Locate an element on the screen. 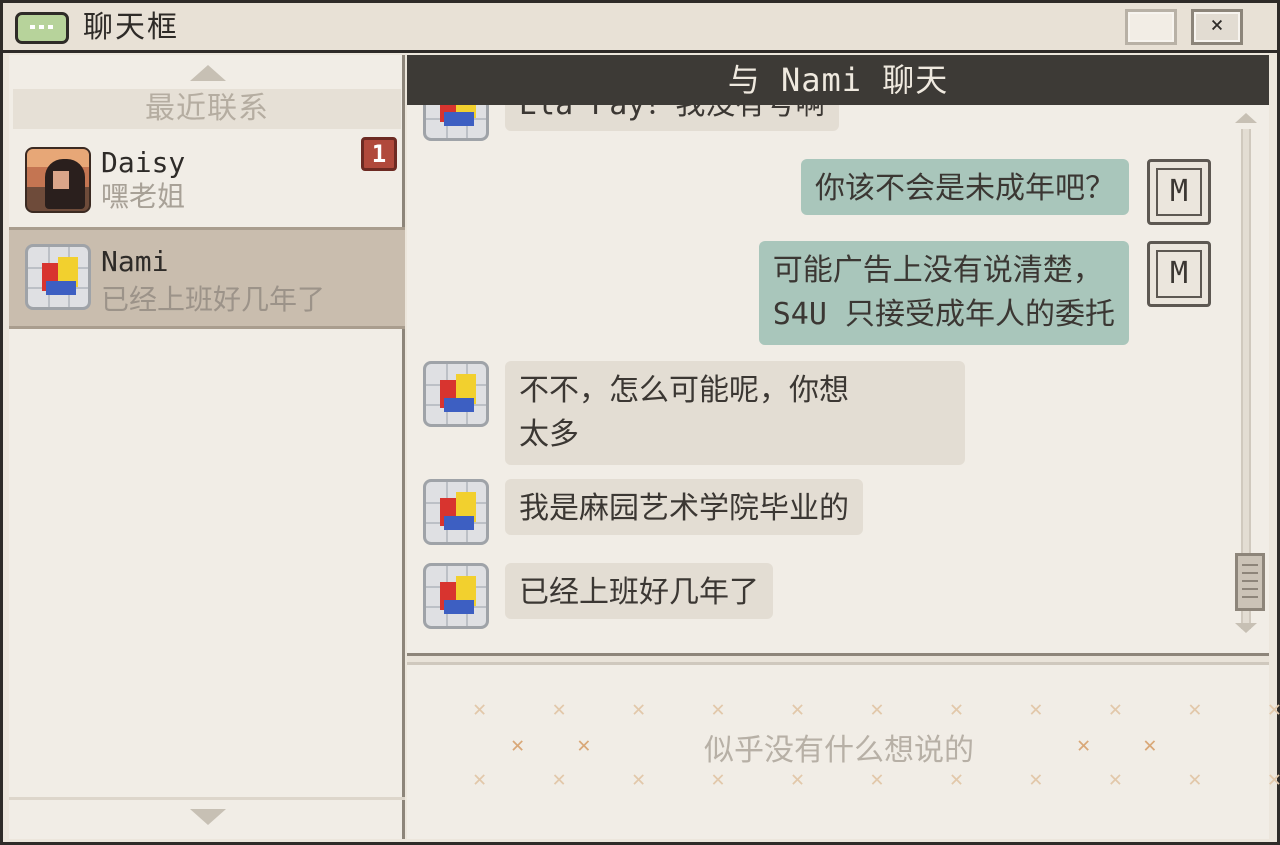  chat-scrollbar is located at coordinates (1248, 379).